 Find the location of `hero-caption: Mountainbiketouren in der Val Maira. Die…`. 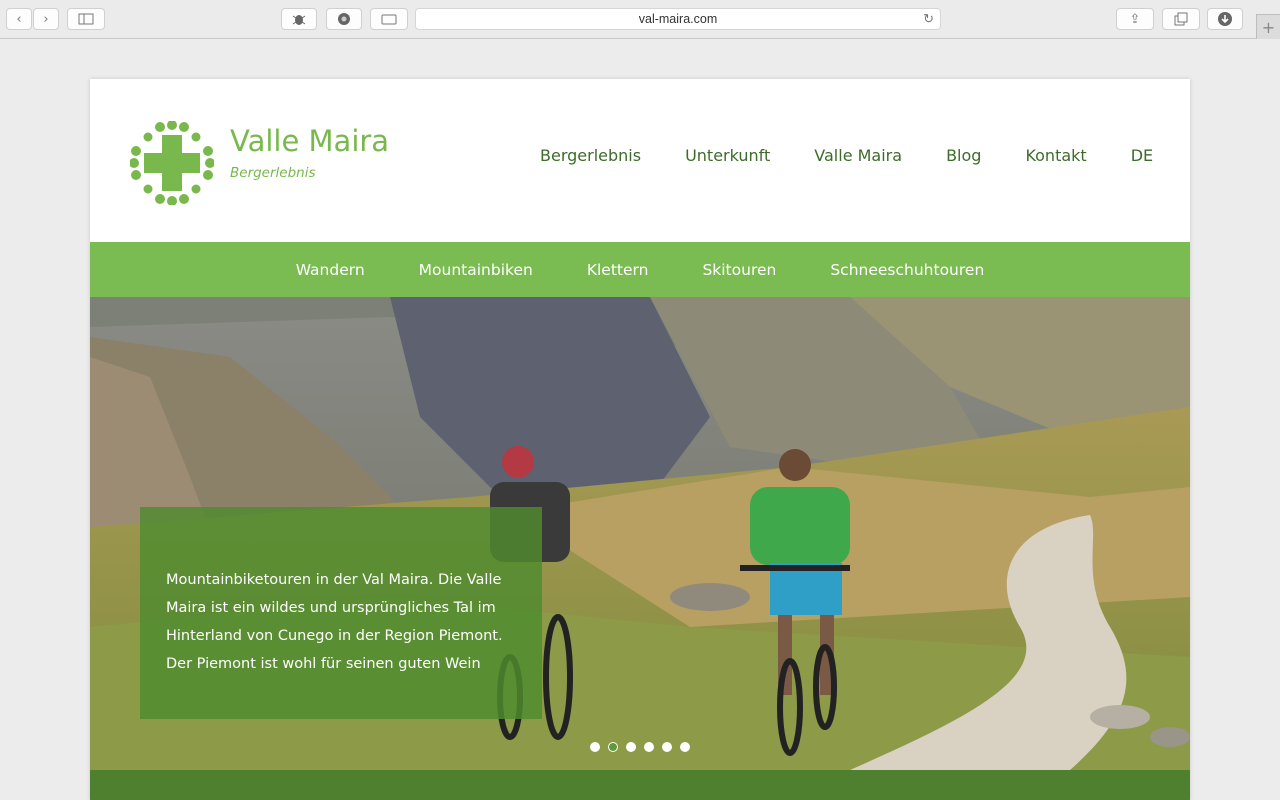

hero-caption: Mountainbiketouren in der Val Maira. Die… is located at coordinates (341, 613).